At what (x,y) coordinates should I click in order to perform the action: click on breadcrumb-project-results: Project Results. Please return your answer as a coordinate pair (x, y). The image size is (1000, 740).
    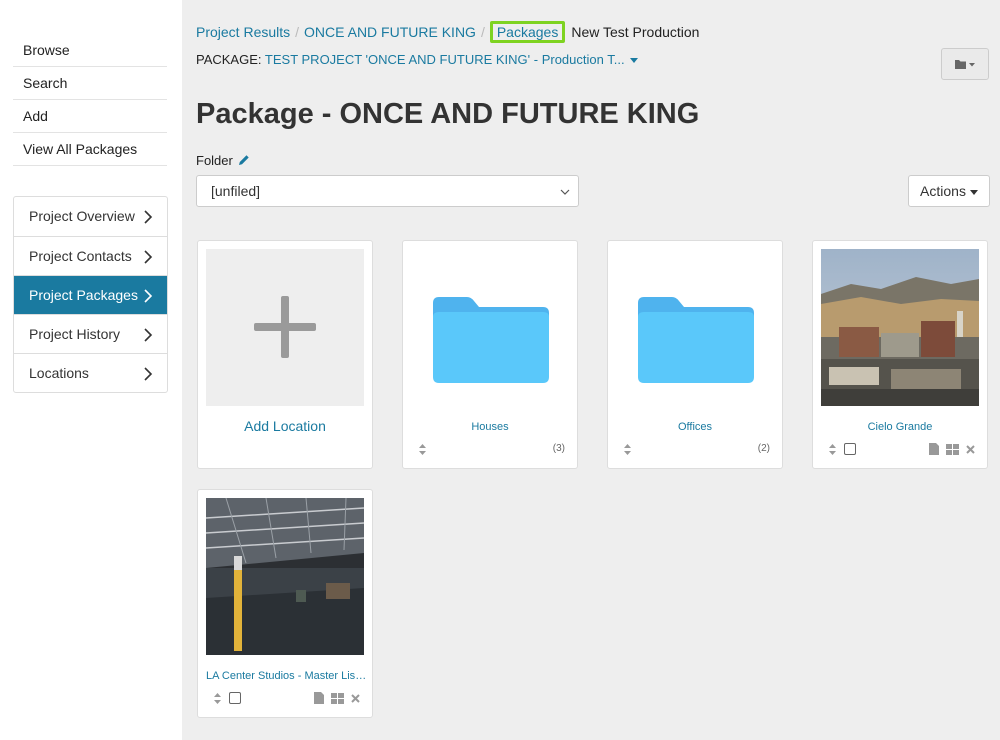
    Looking at the image, I should click on (243, 32).